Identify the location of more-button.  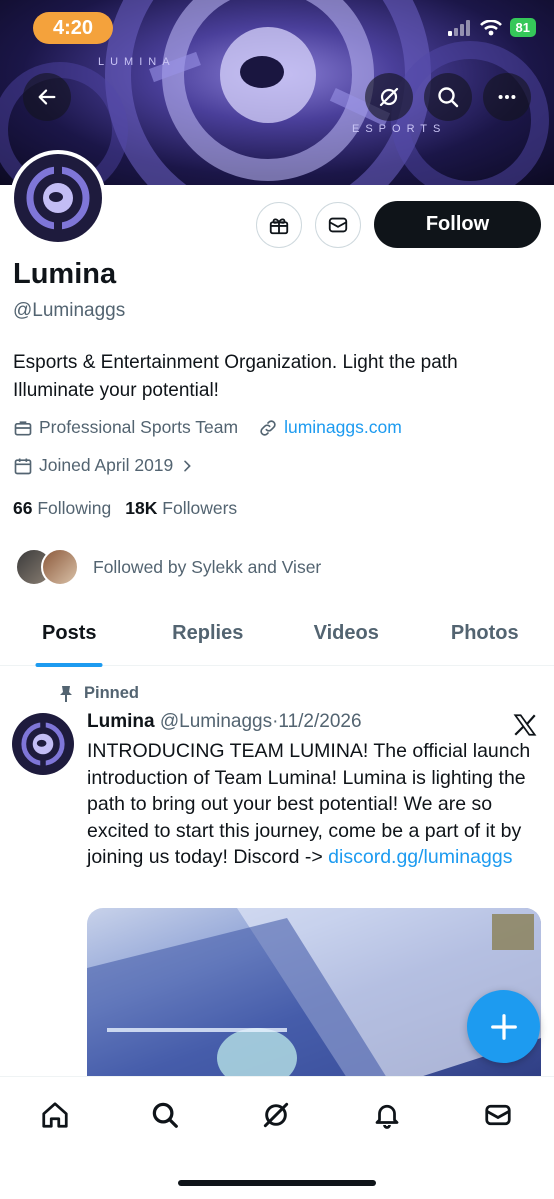
(507, 97).